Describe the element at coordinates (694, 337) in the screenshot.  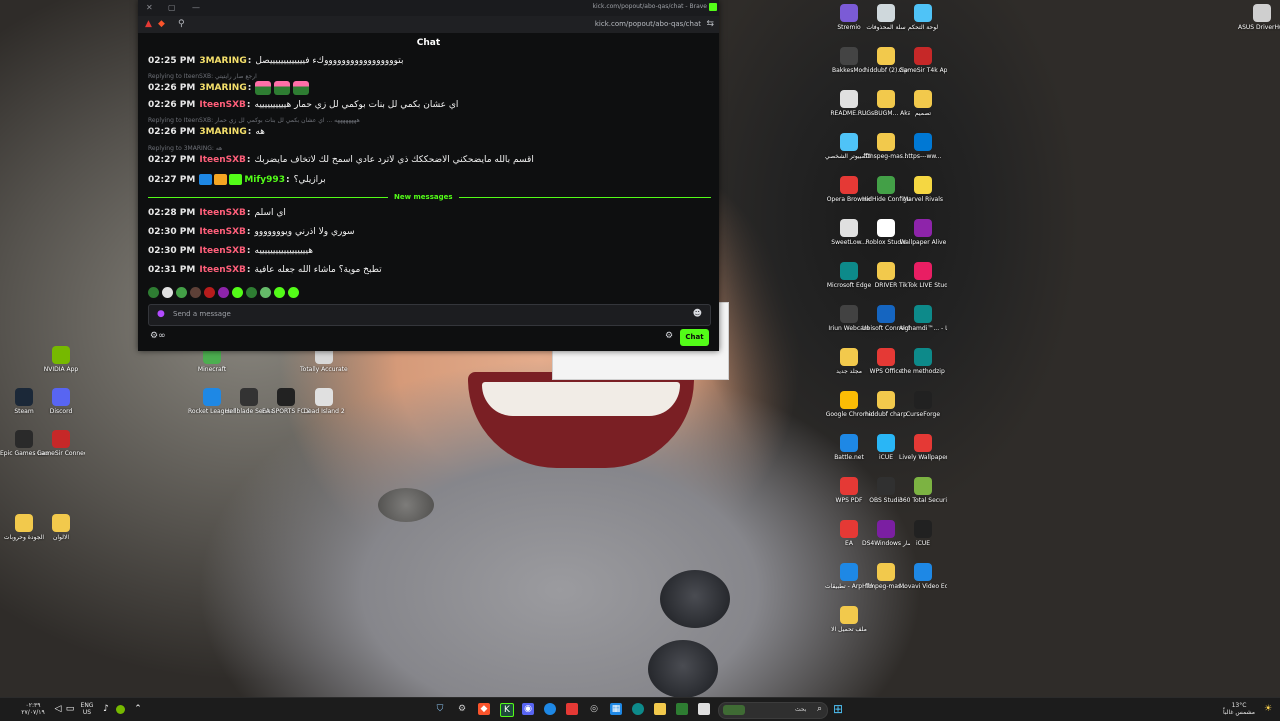
I see `send-chat-button: Chat` at that location.